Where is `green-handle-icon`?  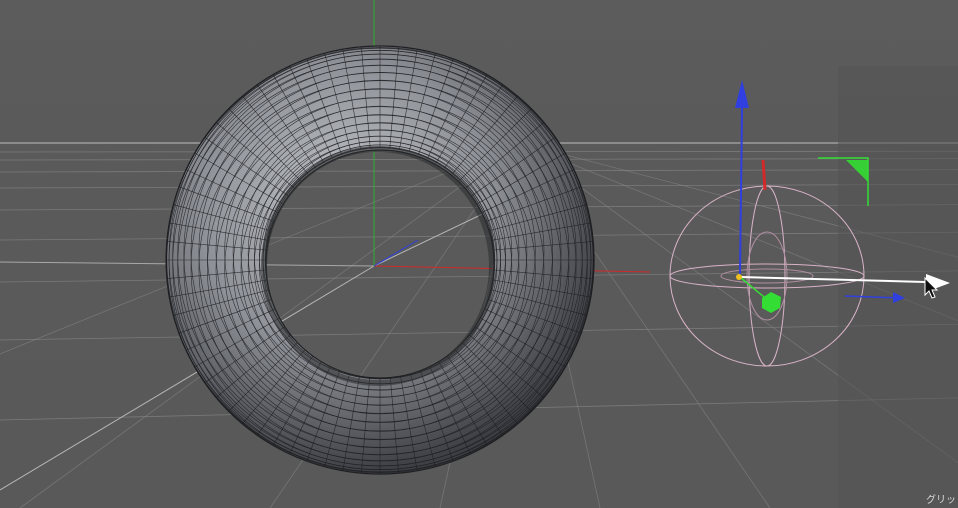
green-handle-icon is located at coordinates (771, 302).